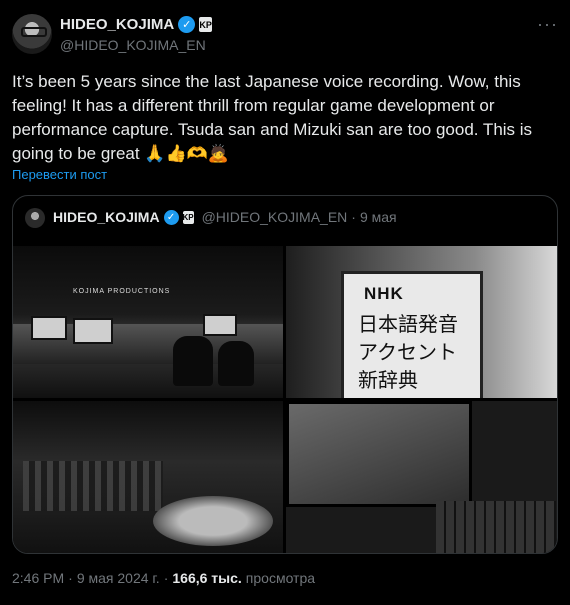  I want to click on book-title-line: アクセント, so click(407, 352).